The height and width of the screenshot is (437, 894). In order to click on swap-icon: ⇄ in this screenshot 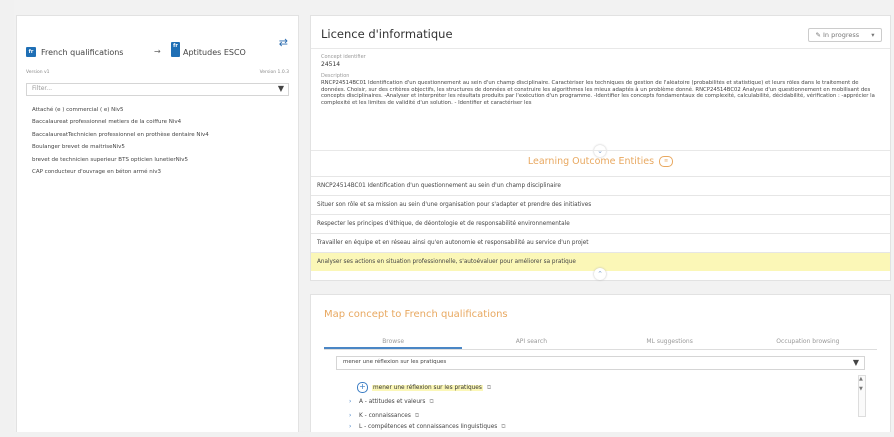, I will do `click(283, 42)`.